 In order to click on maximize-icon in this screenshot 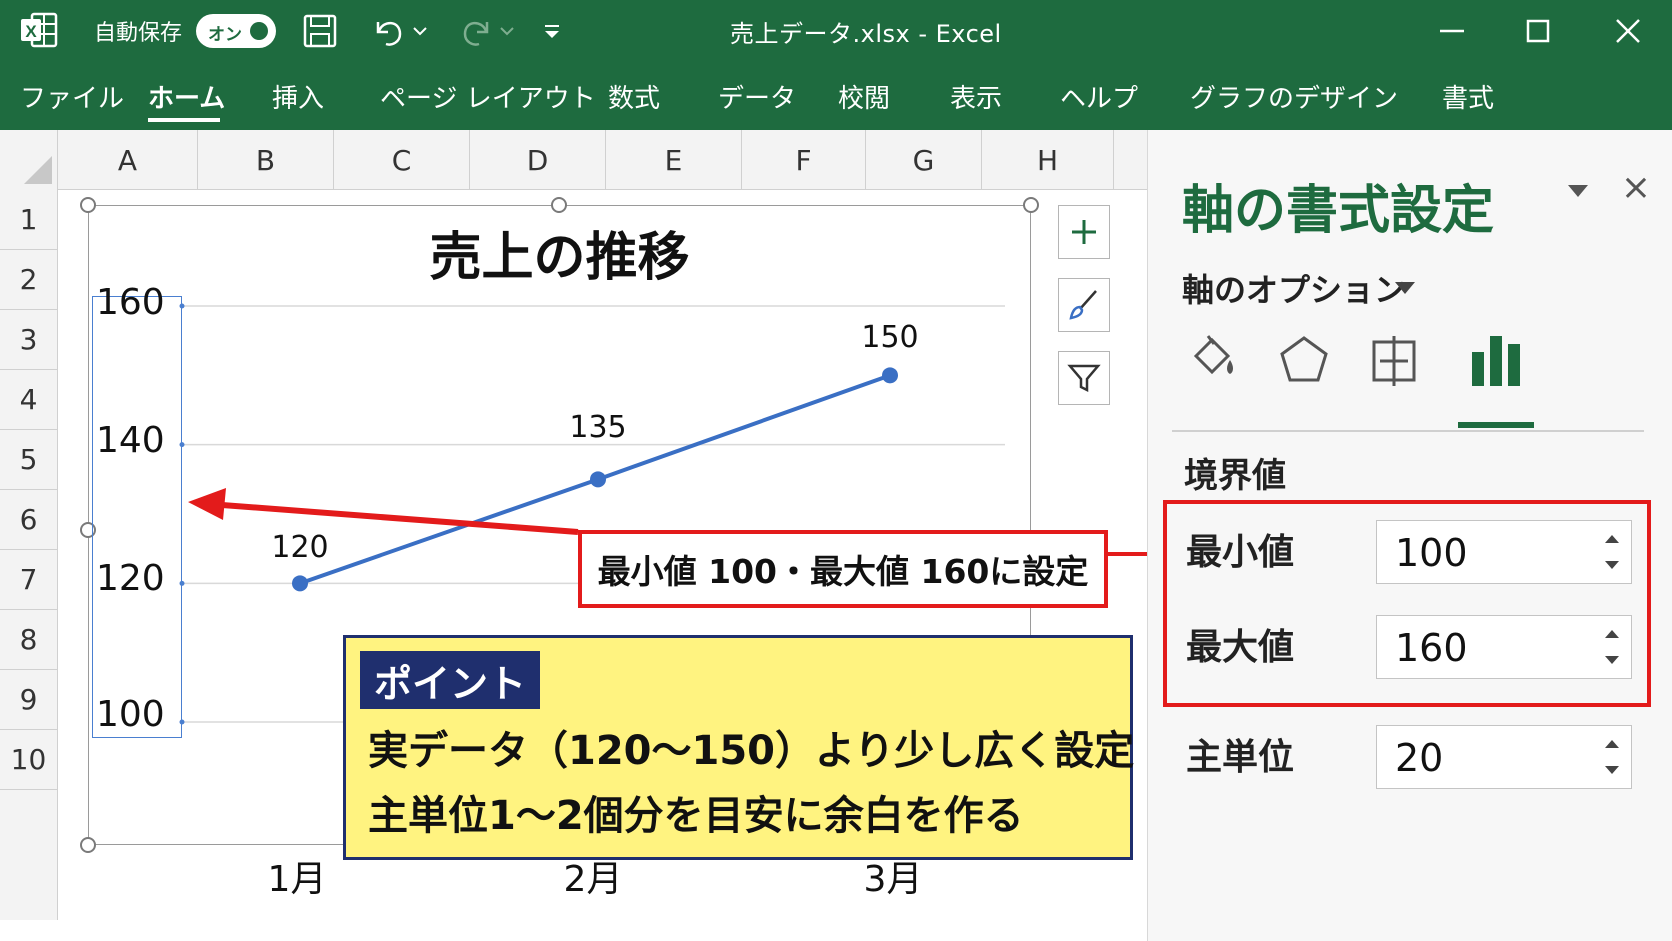, I will do `click(1538, 31)`.